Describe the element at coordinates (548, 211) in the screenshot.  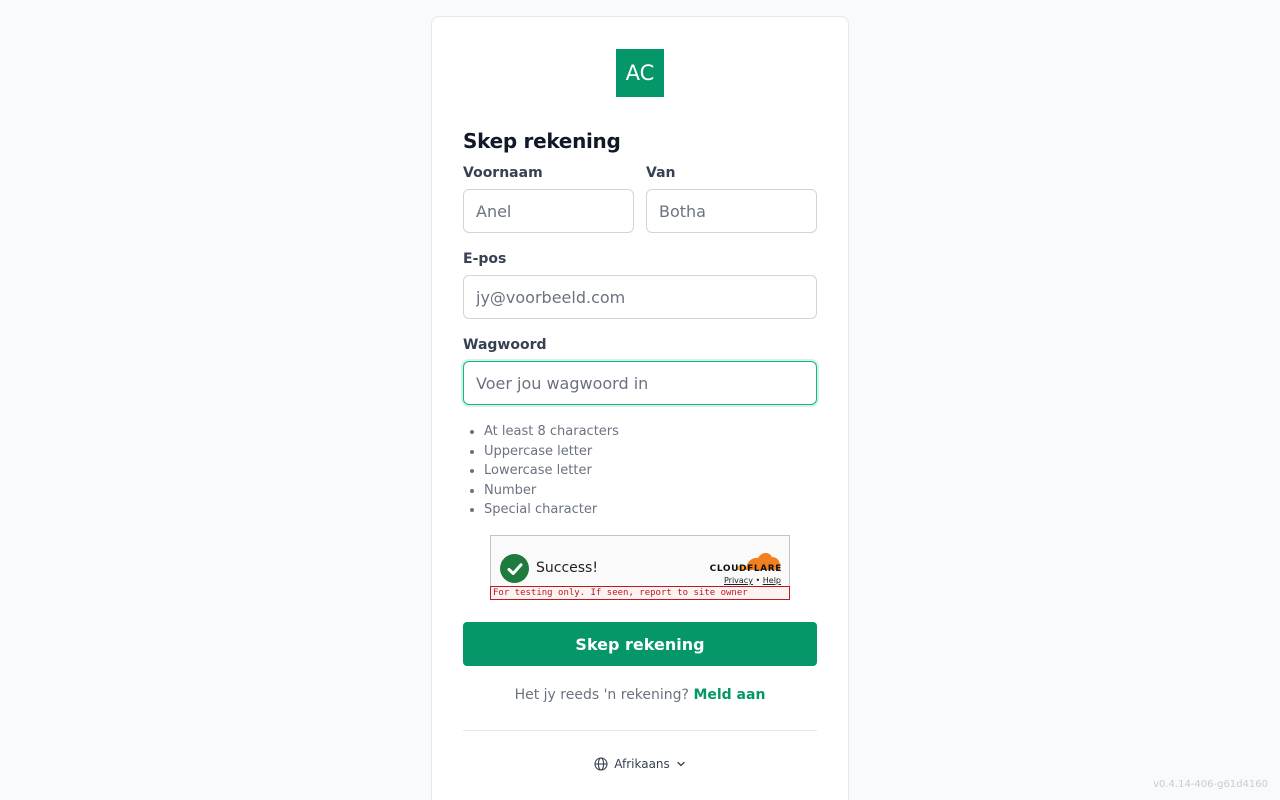
I see `first-name-input` at that location.